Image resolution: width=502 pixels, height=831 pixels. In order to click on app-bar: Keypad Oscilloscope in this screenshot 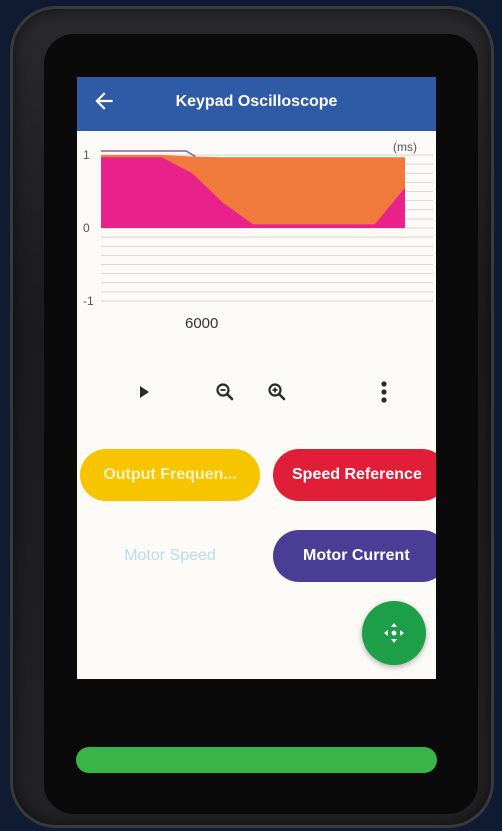, I will do `click(256, 104)`.